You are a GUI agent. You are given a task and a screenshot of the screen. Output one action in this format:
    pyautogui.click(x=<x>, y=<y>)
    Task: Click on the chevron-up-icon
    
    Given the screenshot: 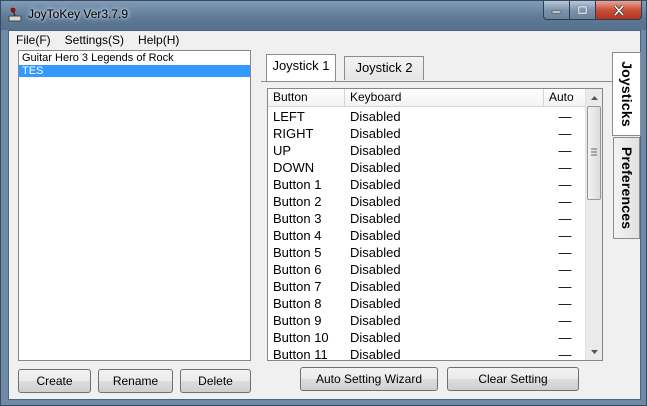 What is the action you would take?
    pyautogui.click(x=594, y=97)
    